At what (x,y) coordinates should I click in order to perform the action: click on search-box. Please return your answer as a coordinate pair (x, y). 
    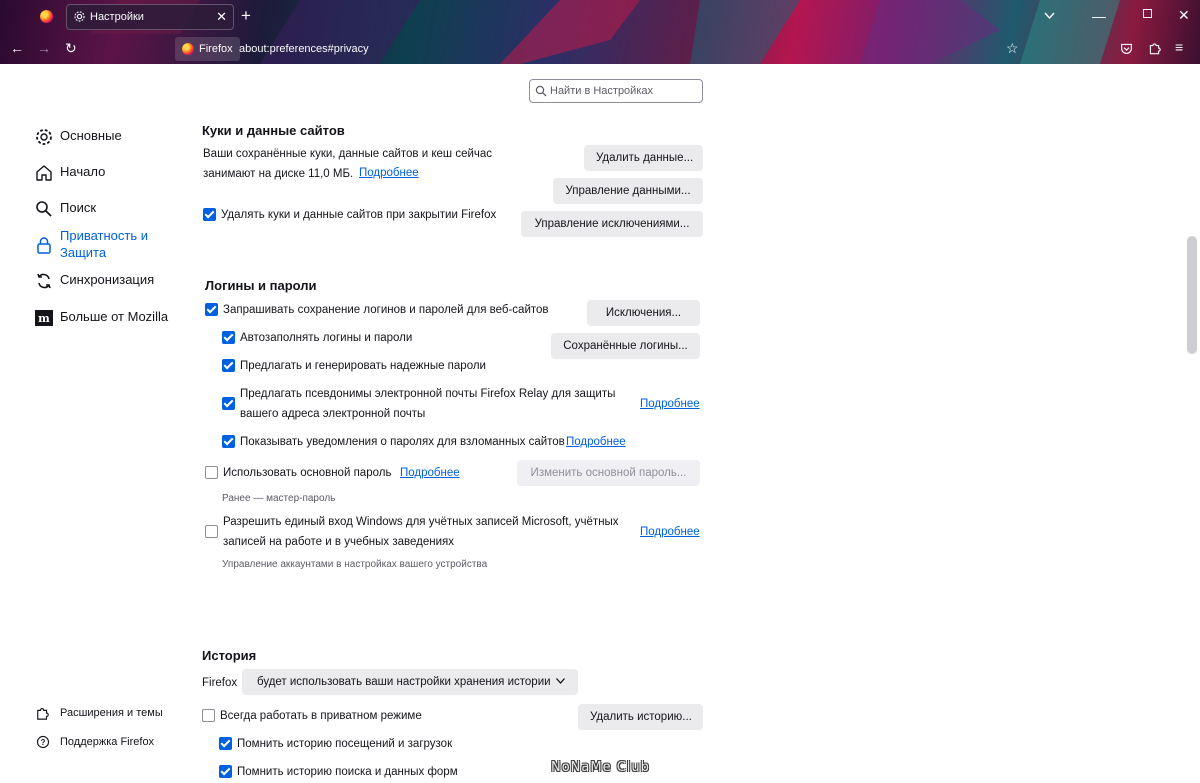
    Looking at the image, I should click on (616, 91).